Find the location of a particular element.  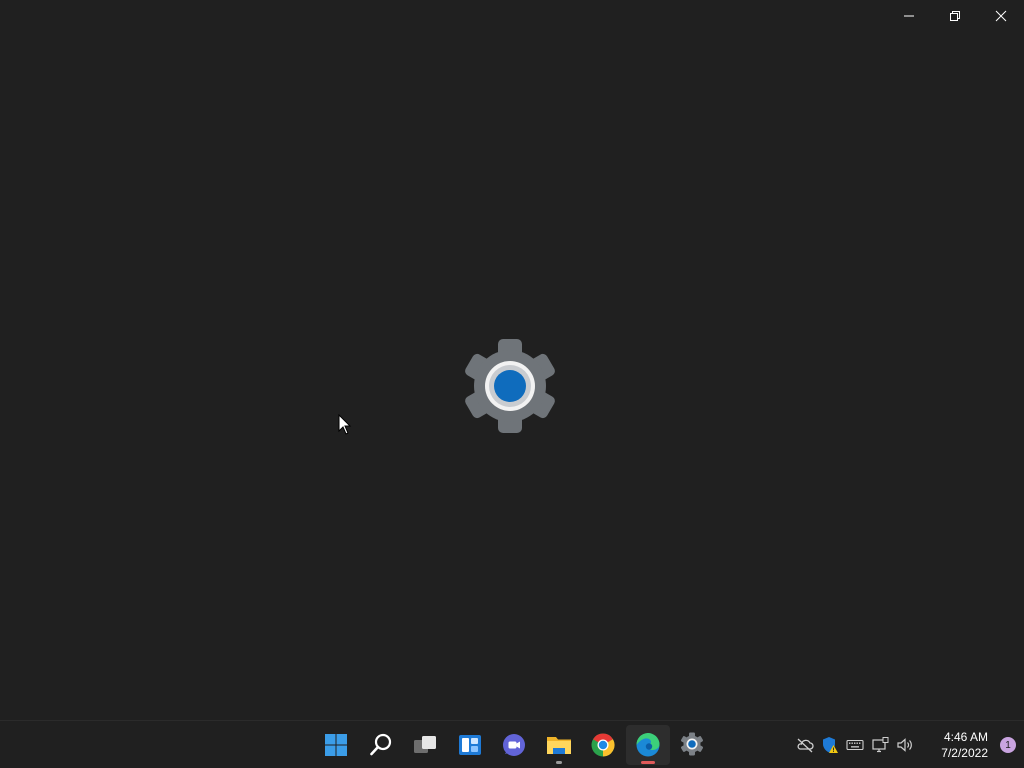

edge-icon is located at coordinates (647, 744).